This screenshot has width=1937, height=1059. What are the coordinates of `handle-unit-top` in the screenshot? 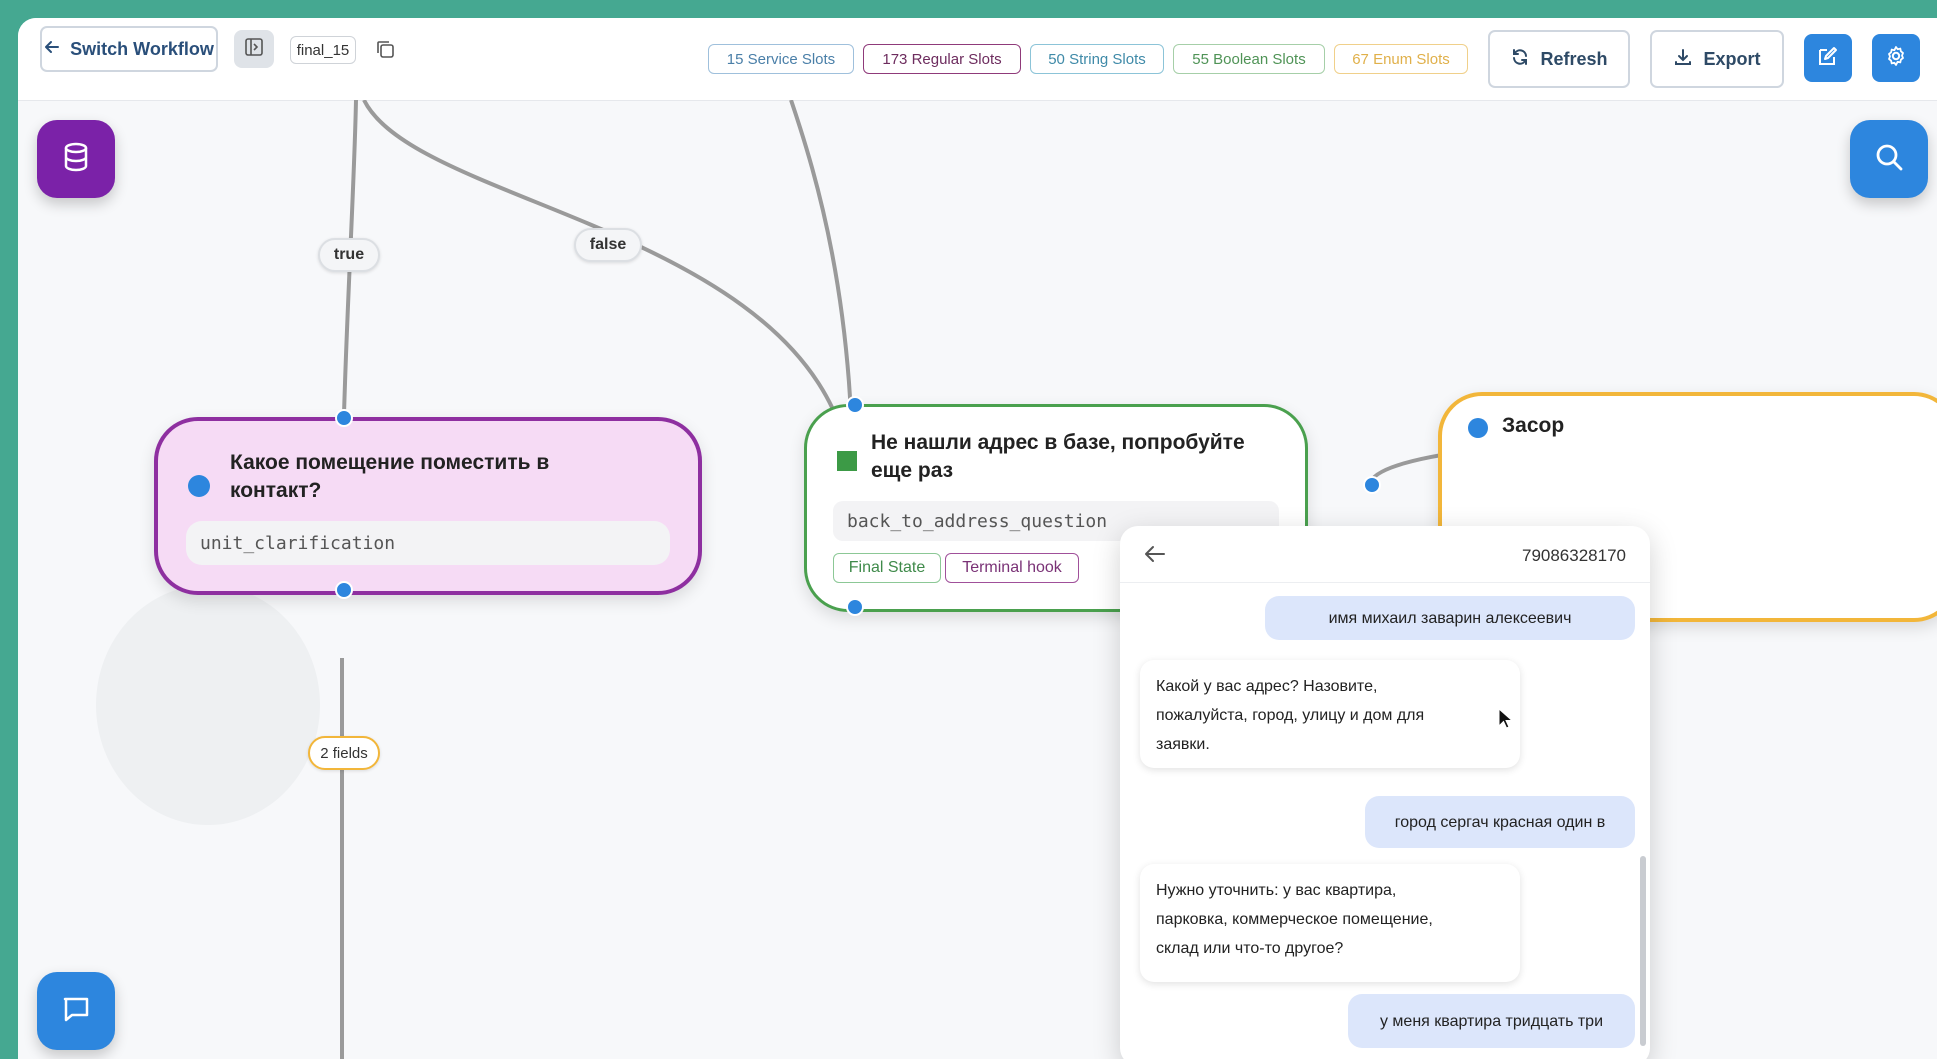 It's located at (344, 418).